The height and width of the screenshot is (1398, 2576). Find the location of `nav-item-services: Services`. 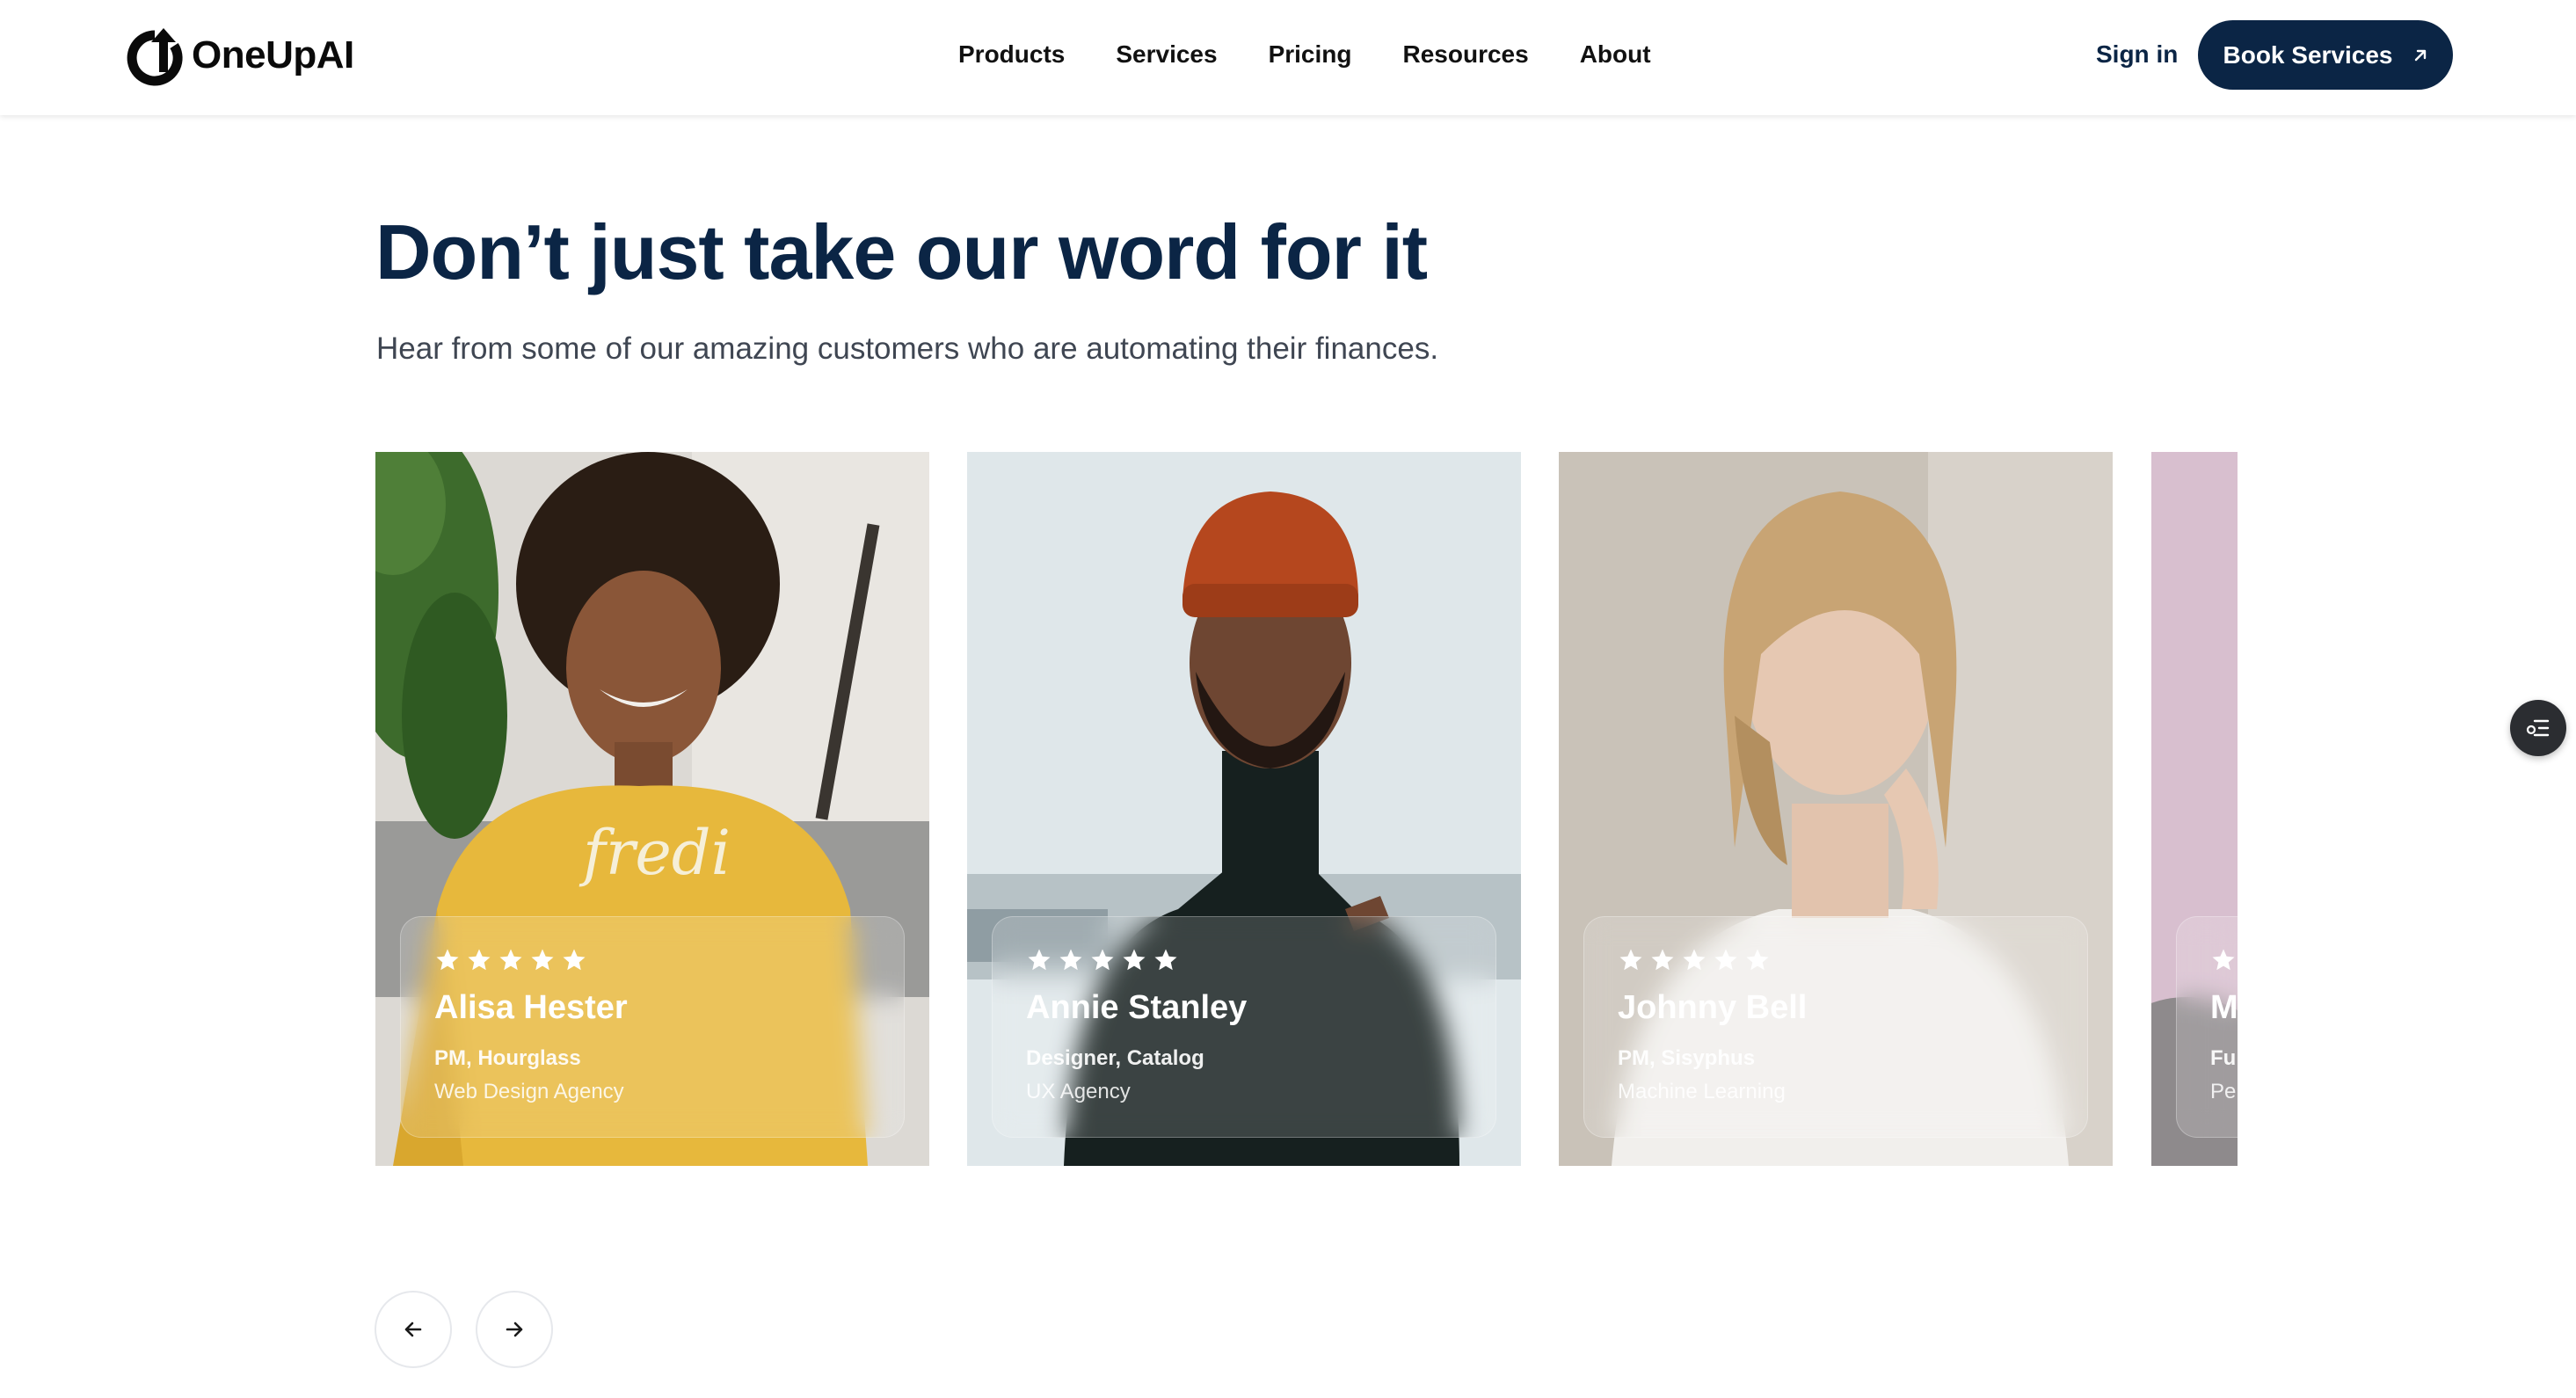

nav-item-services: Services is located at coordinates (1166, 55).